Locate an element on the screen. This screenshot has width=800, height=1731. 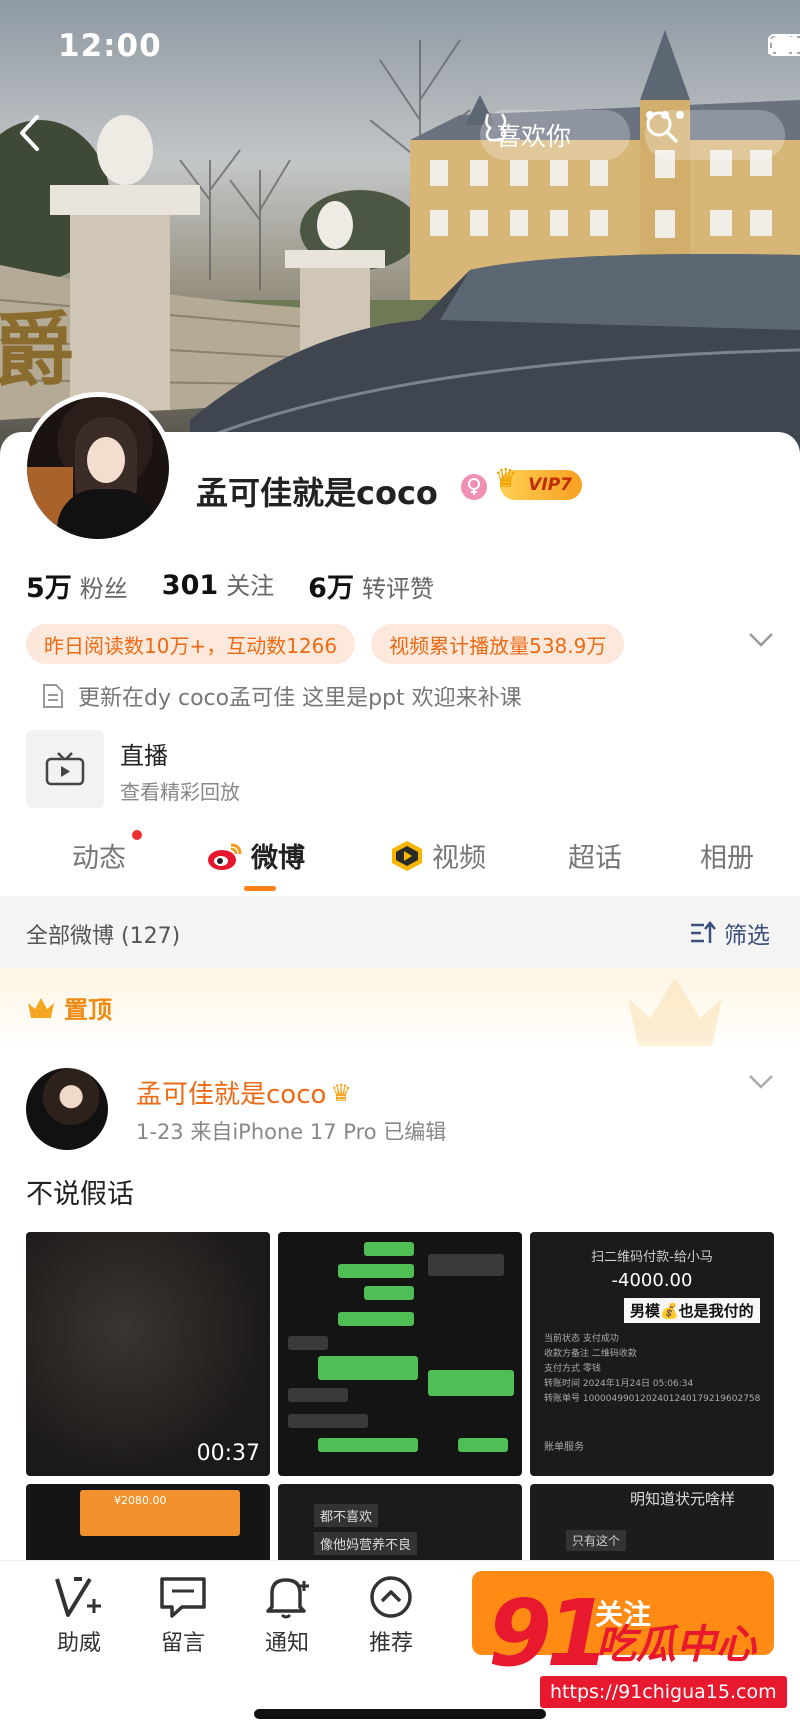
back-button is located at coordinates (38, 136).